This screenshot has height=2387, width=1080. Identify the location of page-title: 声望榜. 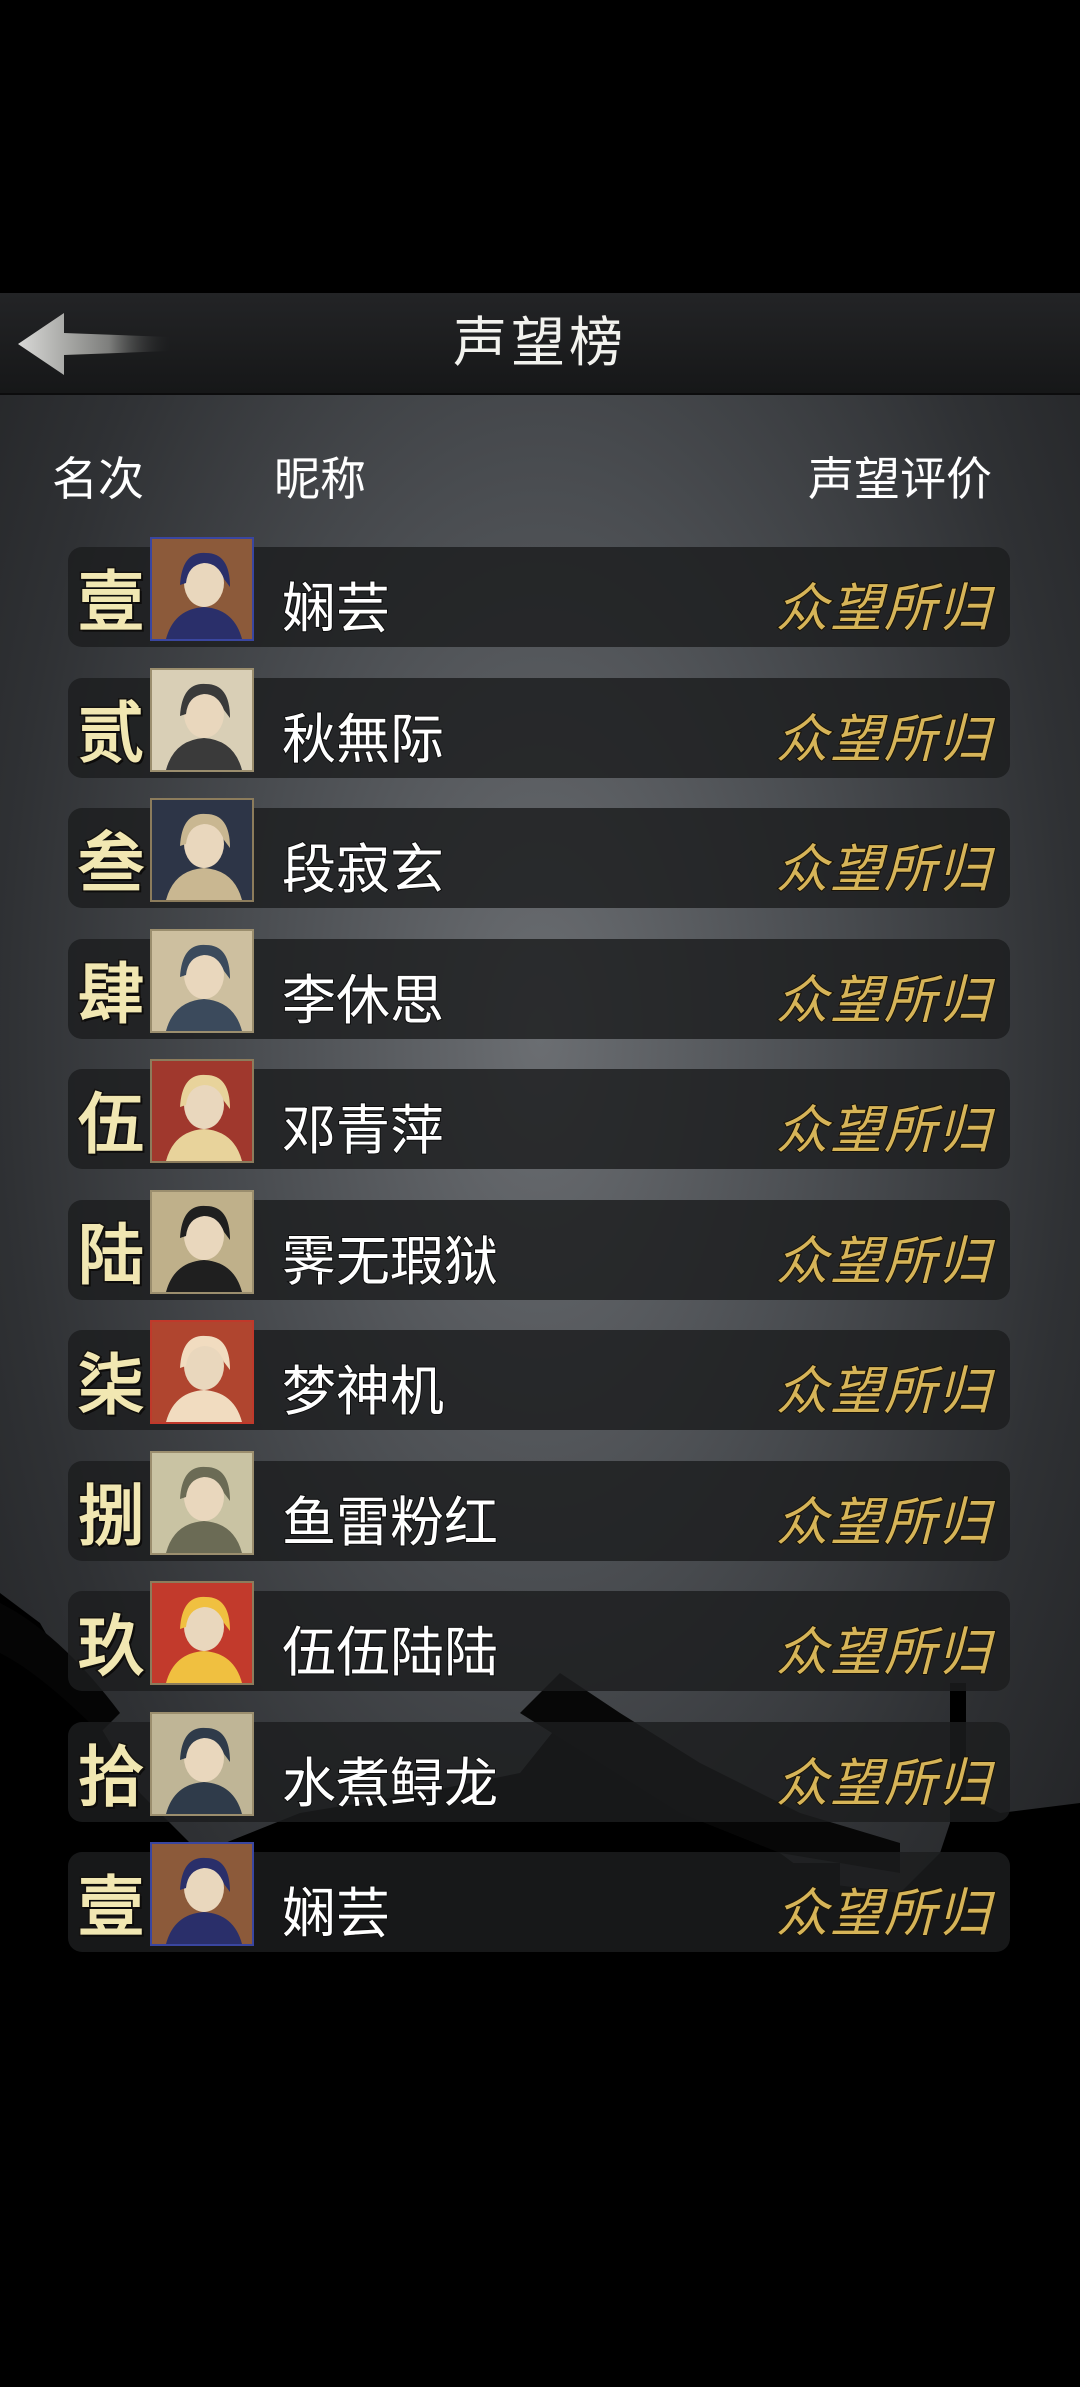
(540, 342).